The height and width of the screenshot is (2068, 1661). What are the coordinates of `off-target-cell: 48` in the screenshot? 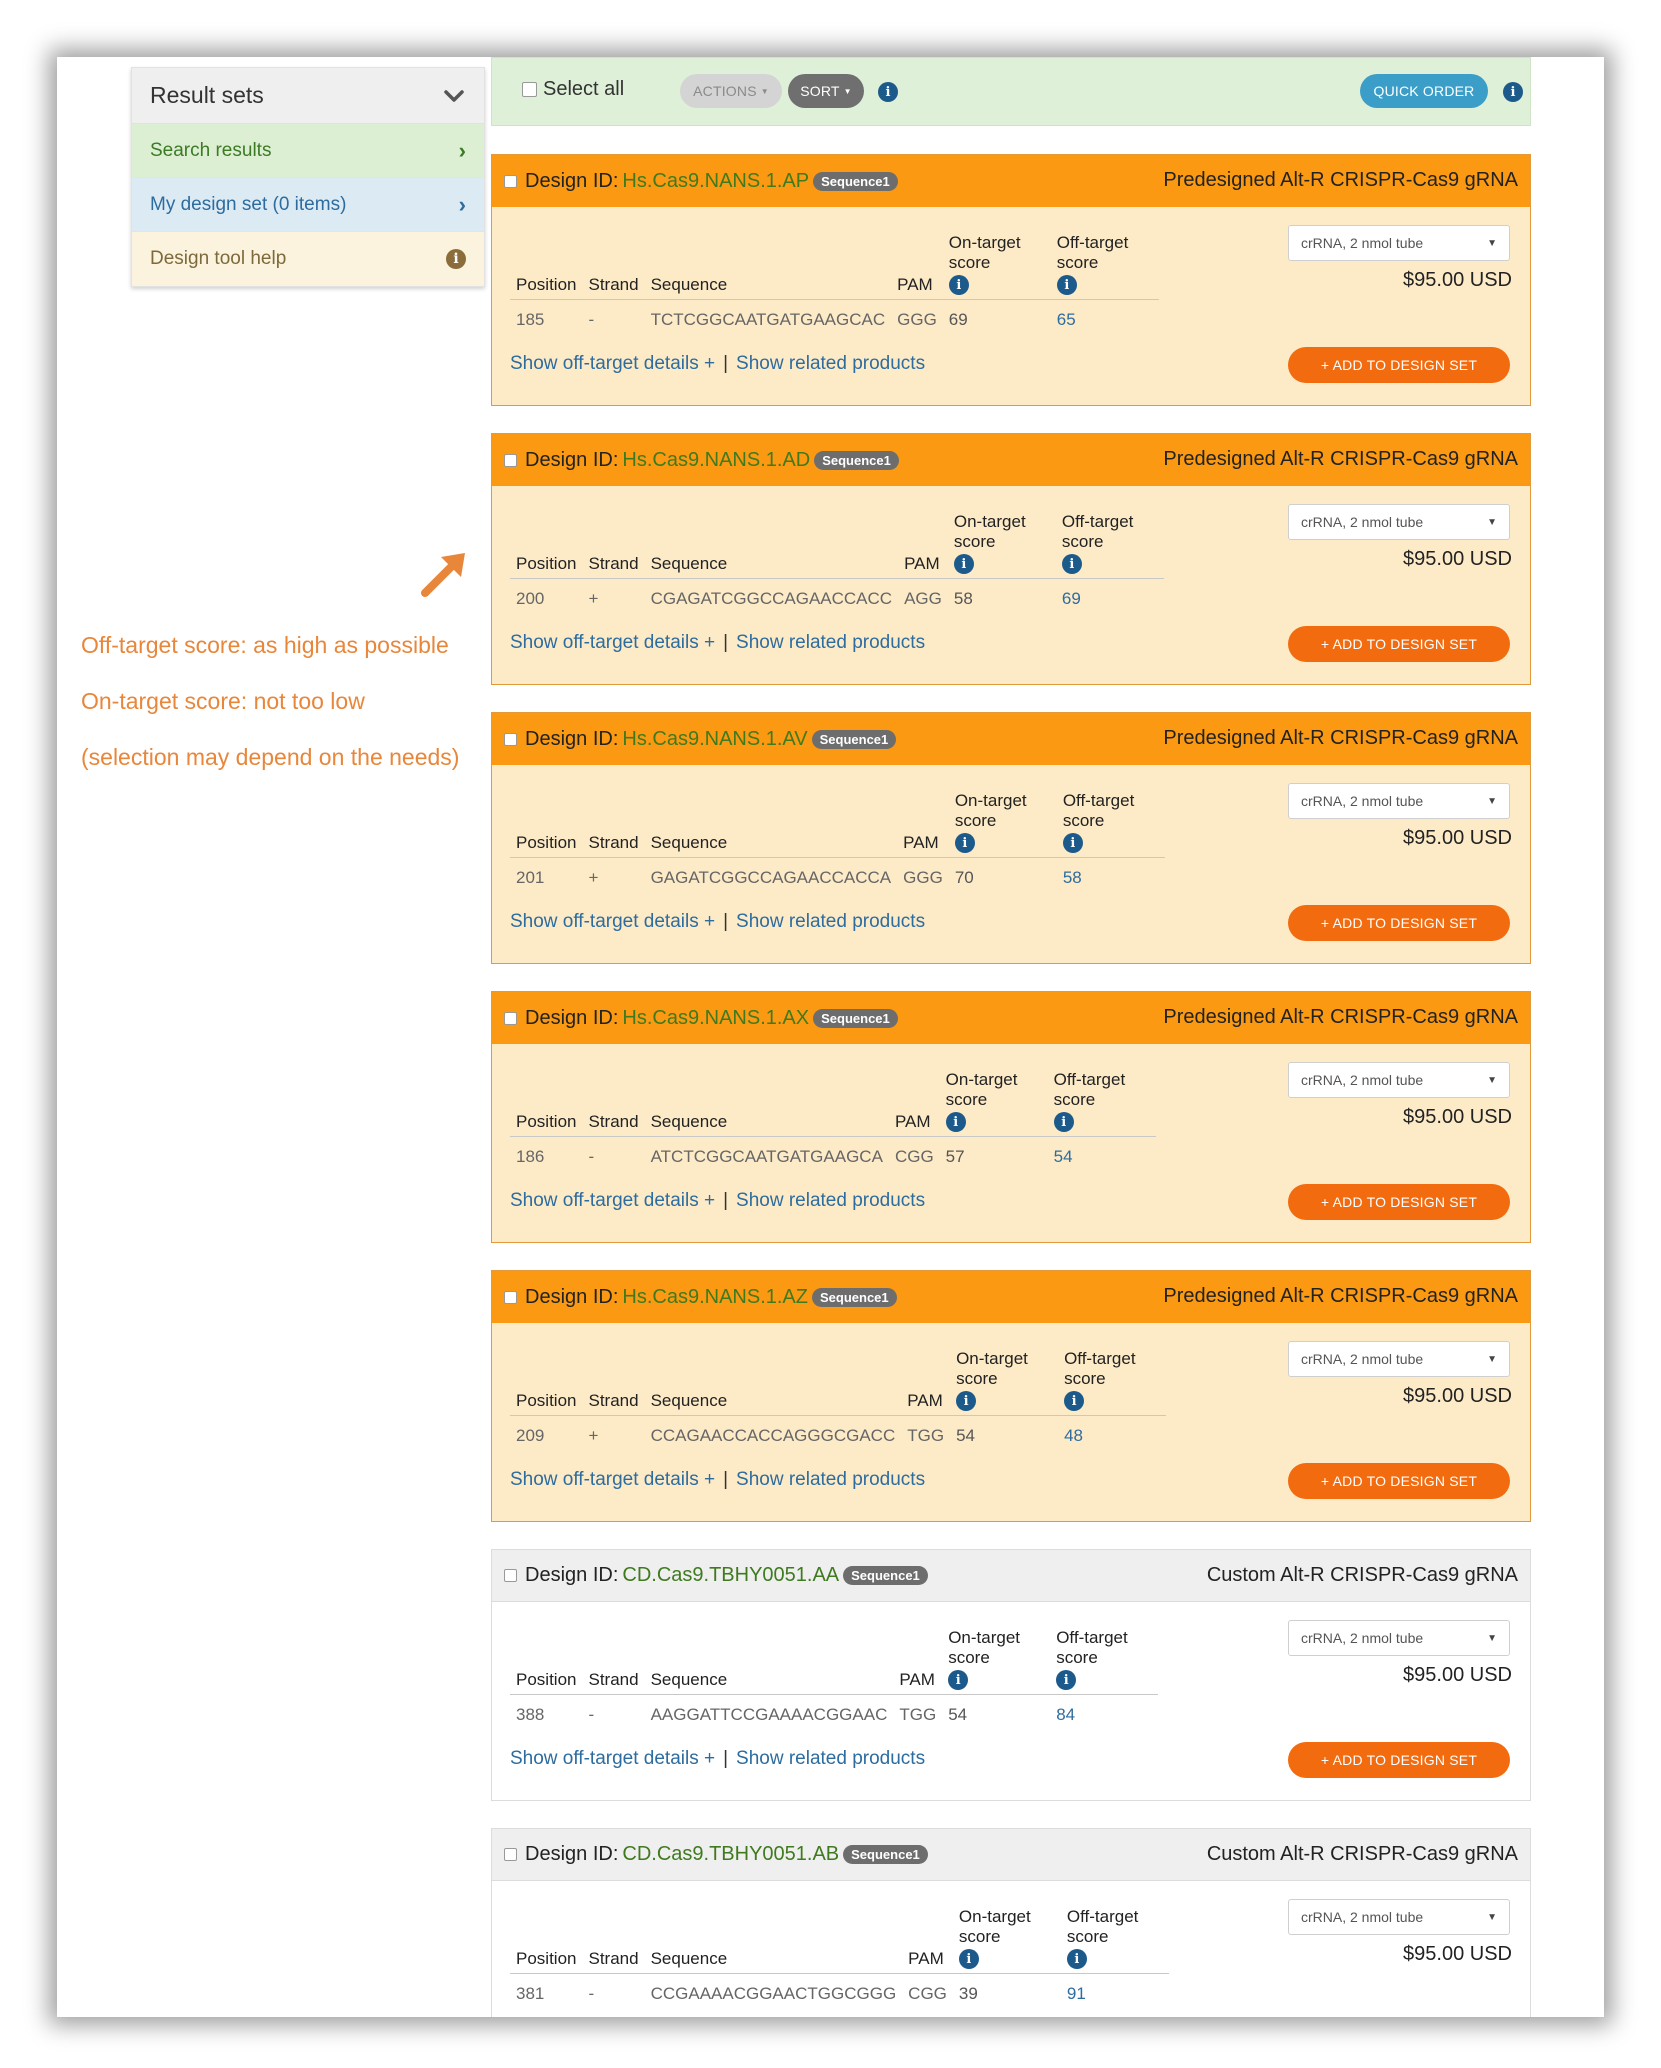 It's located at (1112, 1436).